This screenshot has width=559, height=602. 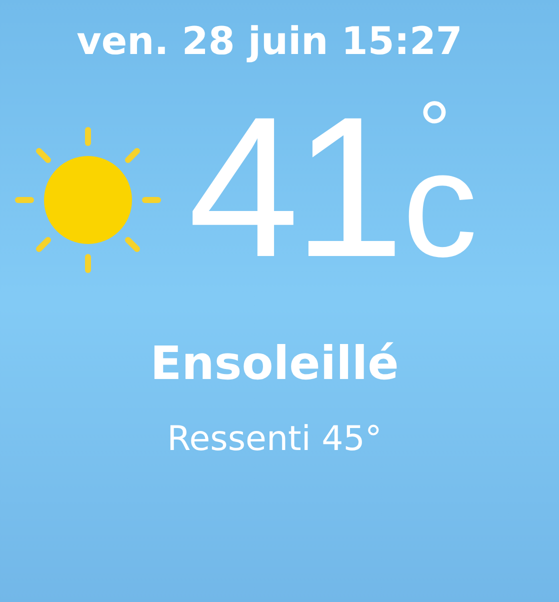 I want to click on date-time: ven. 28 juin 15:27, so click(x=269, y=41).